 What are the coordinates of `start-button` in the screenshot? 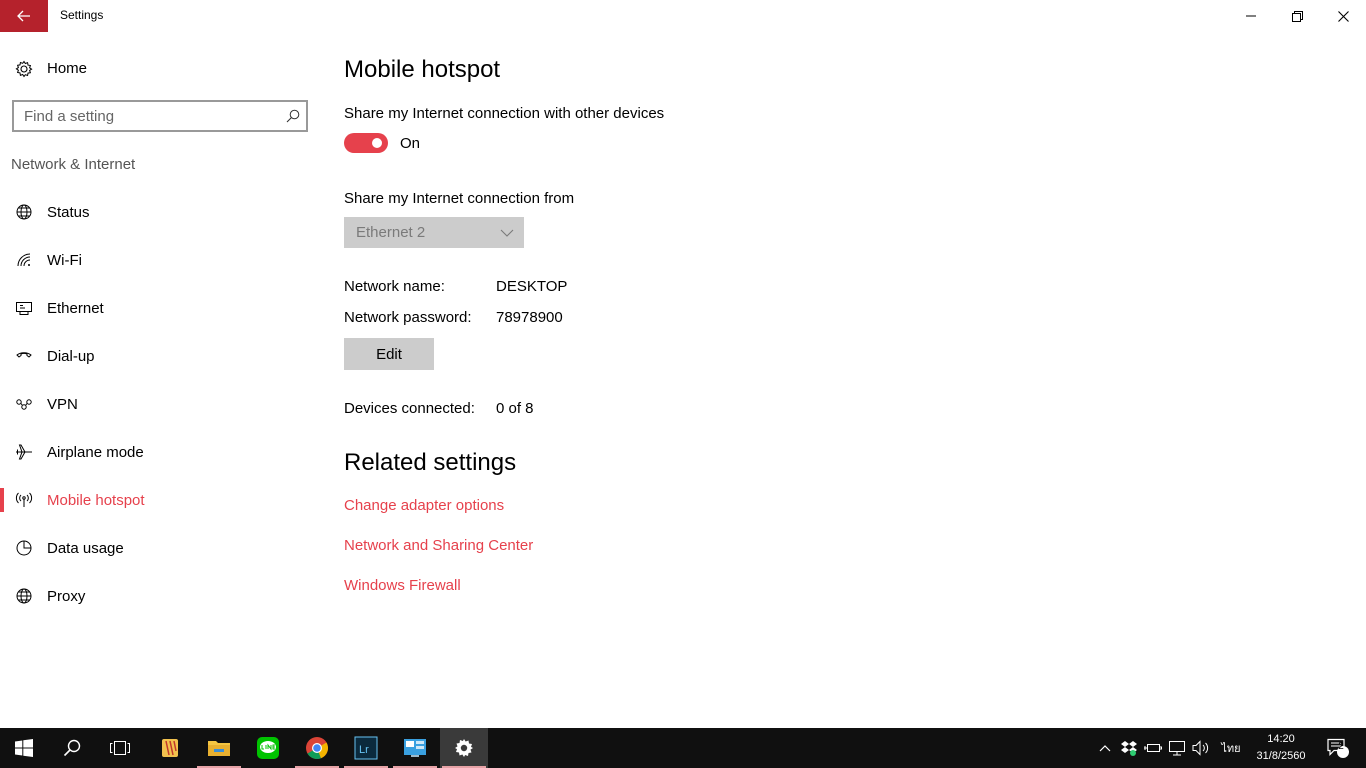 It's located at (24, 748).